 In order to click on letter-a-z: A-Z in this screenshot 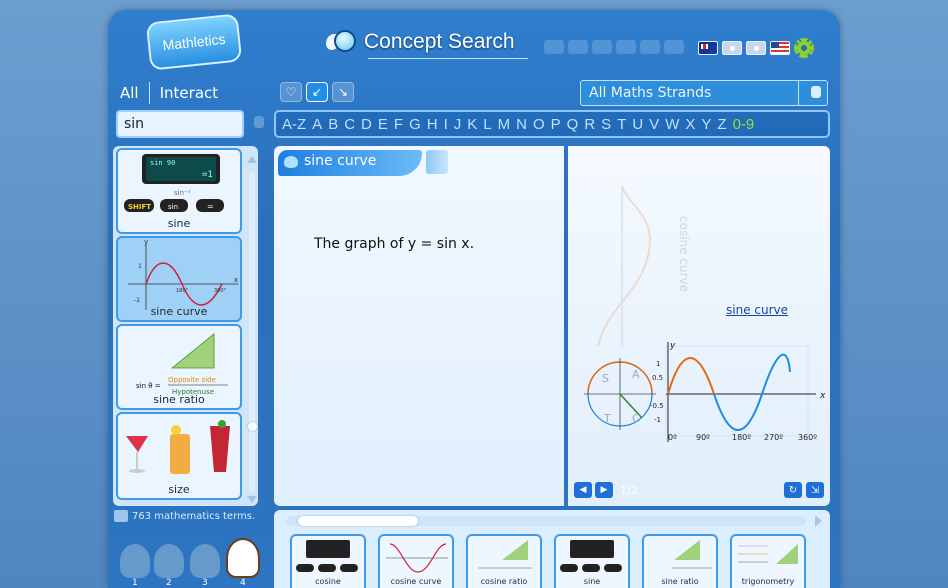, I will do `click(294, 124)`.